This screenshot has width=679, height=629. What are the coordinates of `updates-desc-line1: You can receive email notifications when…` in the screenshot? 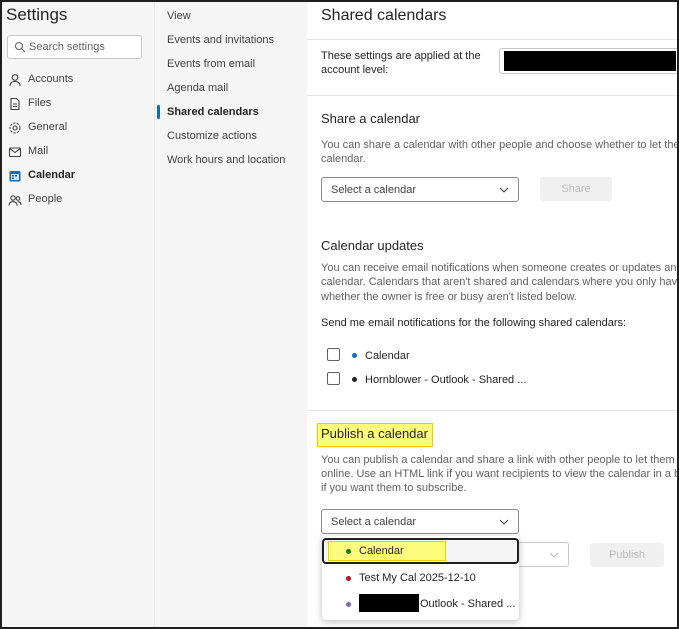 It's located at (500, 268).